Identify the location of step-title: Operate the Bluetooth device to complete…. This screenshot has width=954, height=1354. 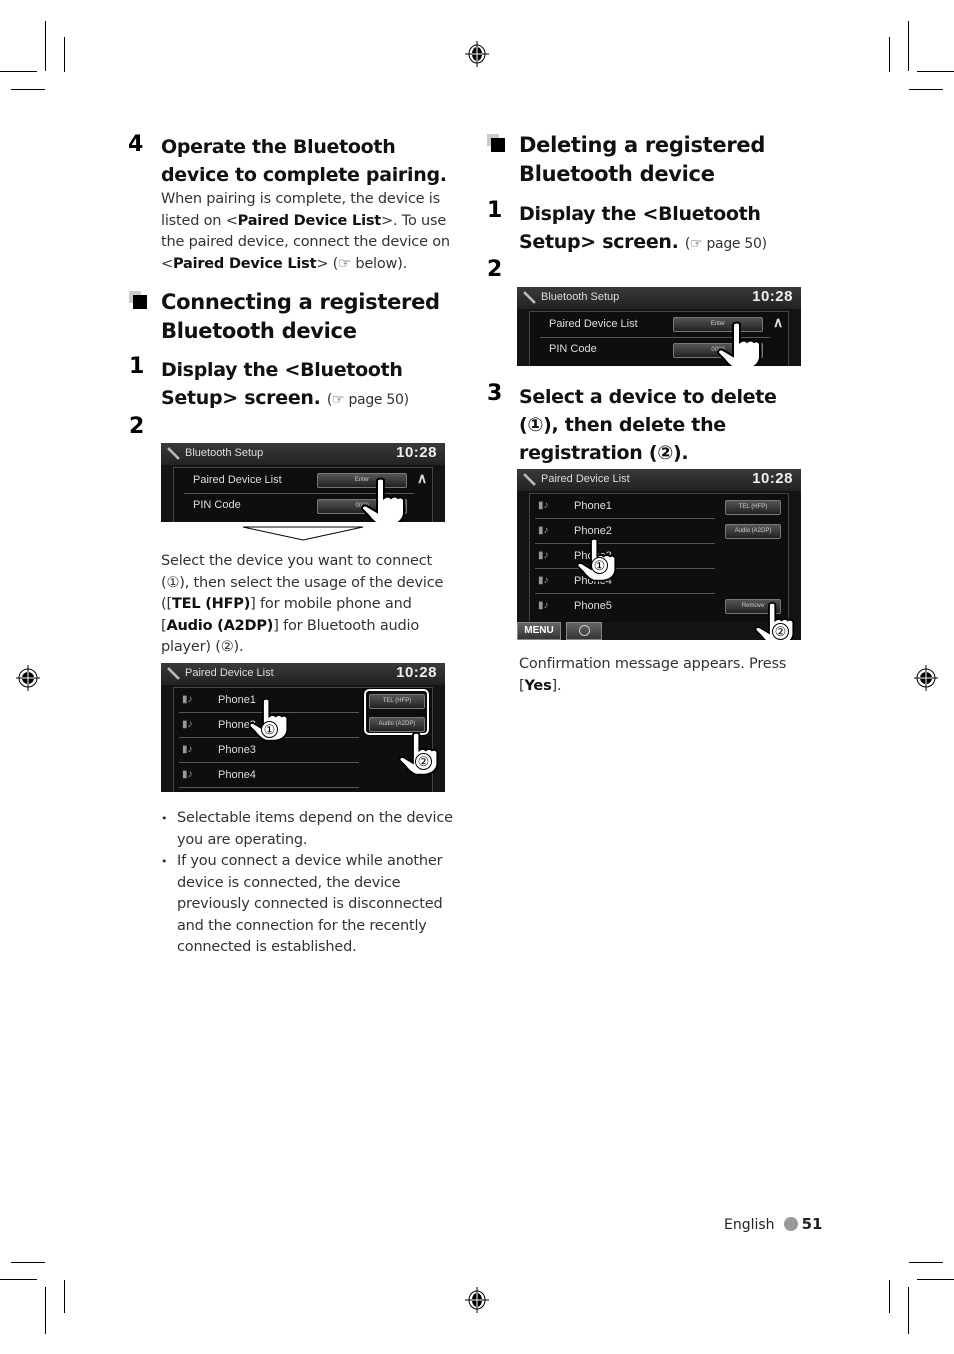
(304, 161).